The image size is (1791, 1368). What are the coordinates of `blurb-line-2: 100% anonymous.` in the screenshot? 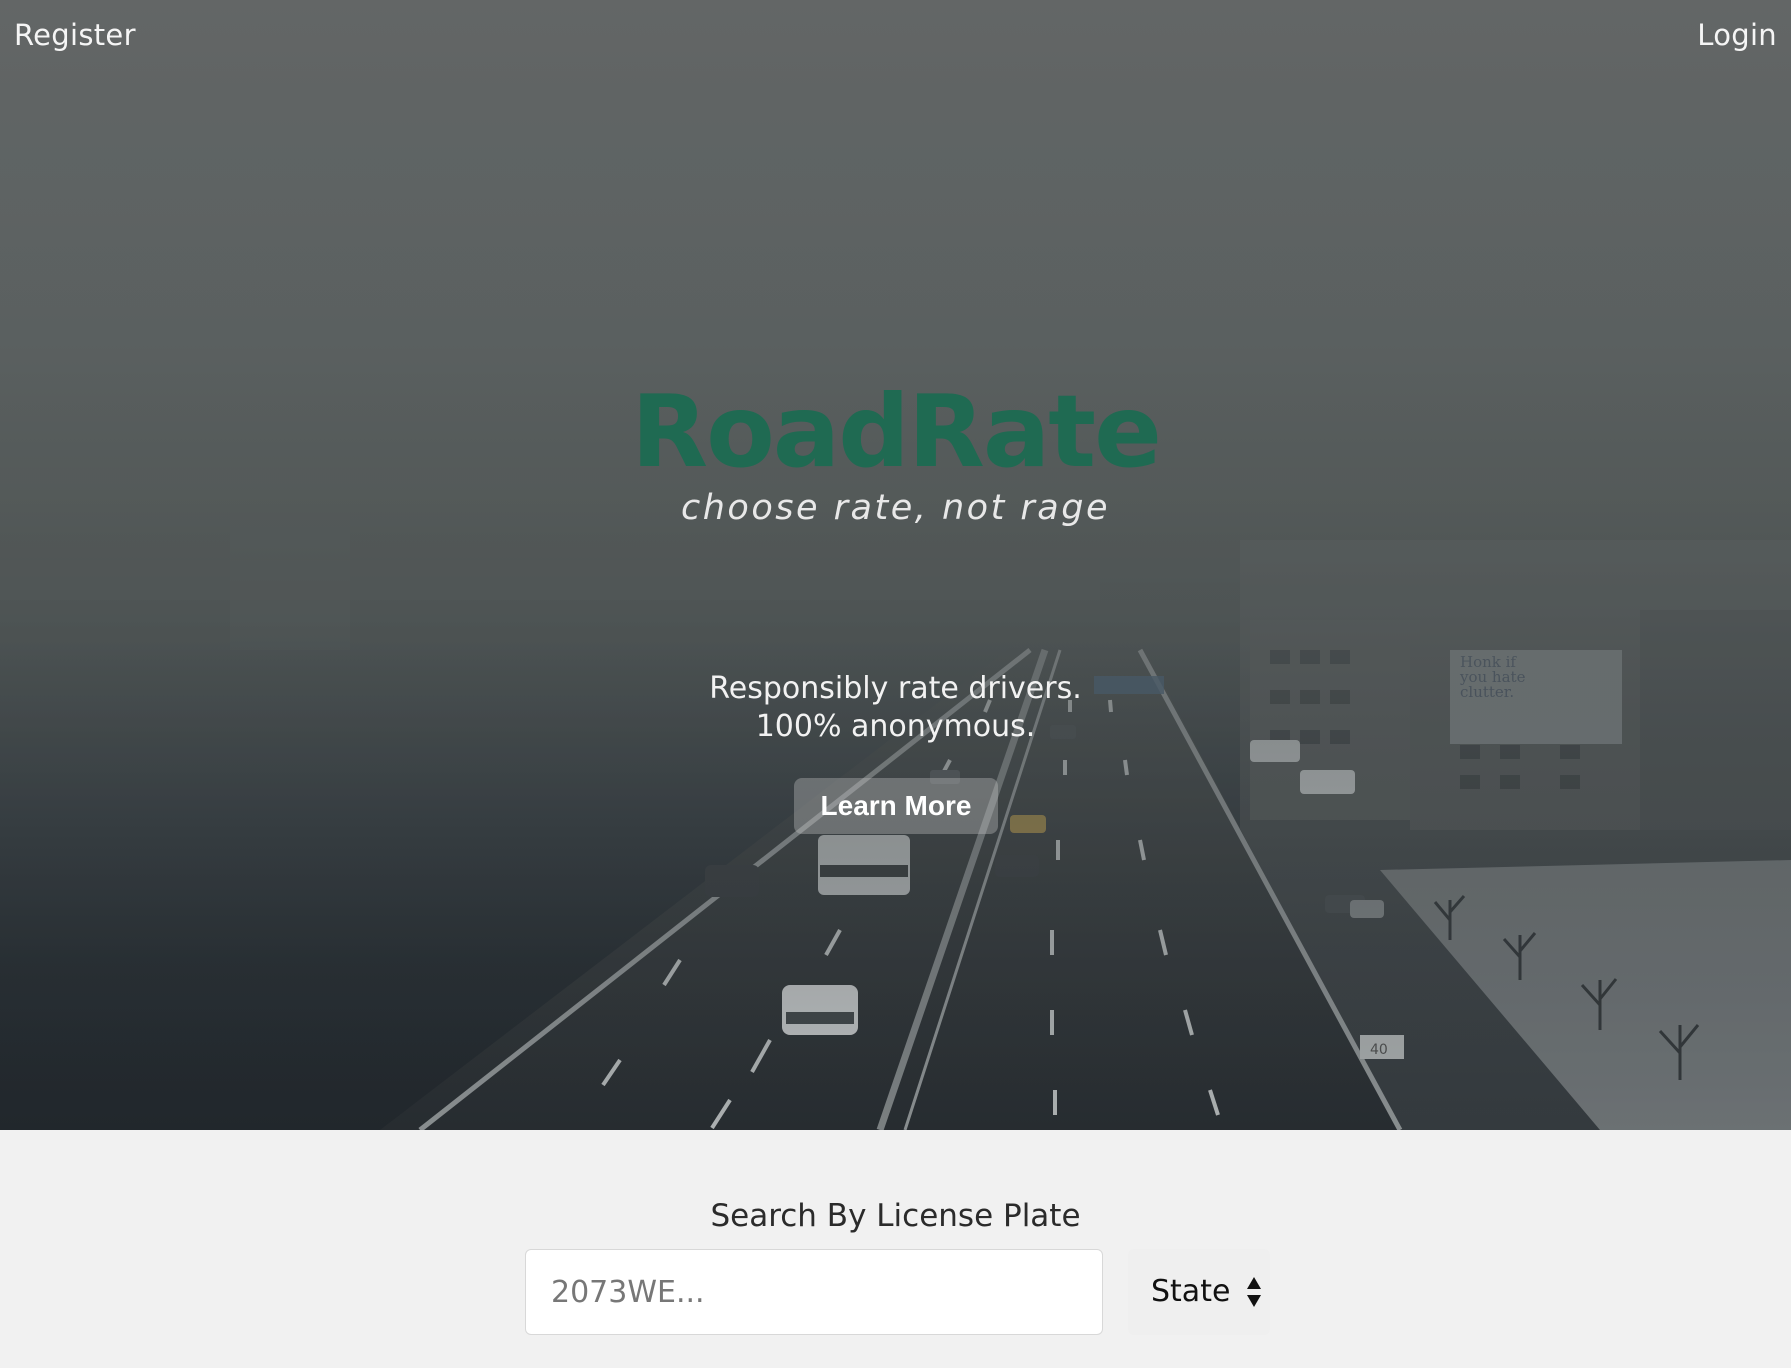 It's located at (895, 726).